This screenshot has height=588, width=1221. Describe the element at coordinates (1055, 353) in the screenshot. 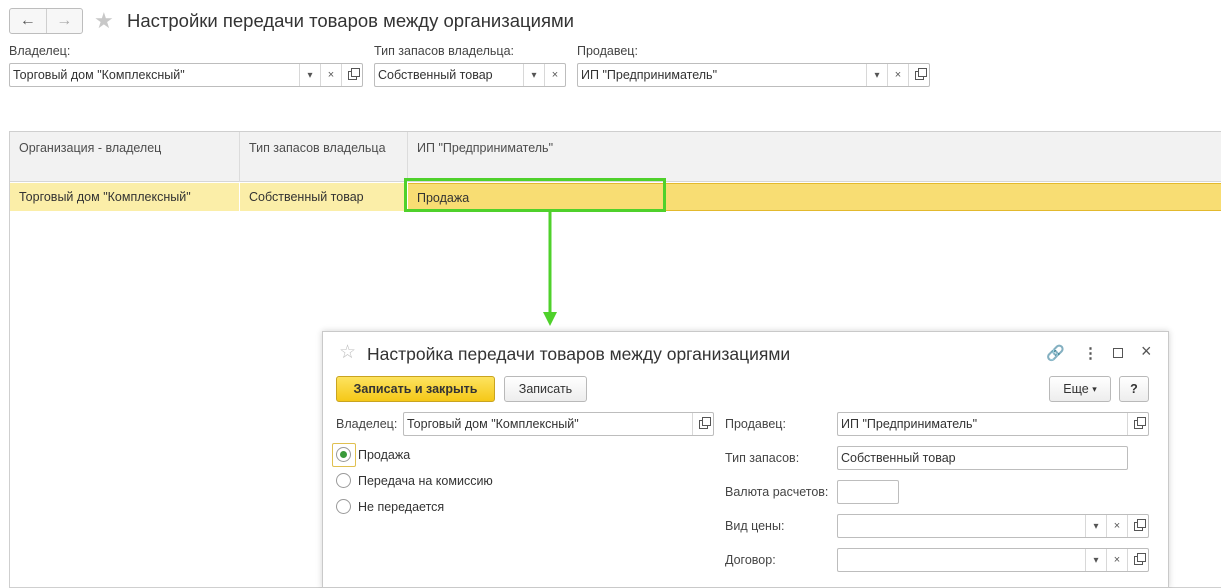

I see `link-icon: 🔗` at that location.